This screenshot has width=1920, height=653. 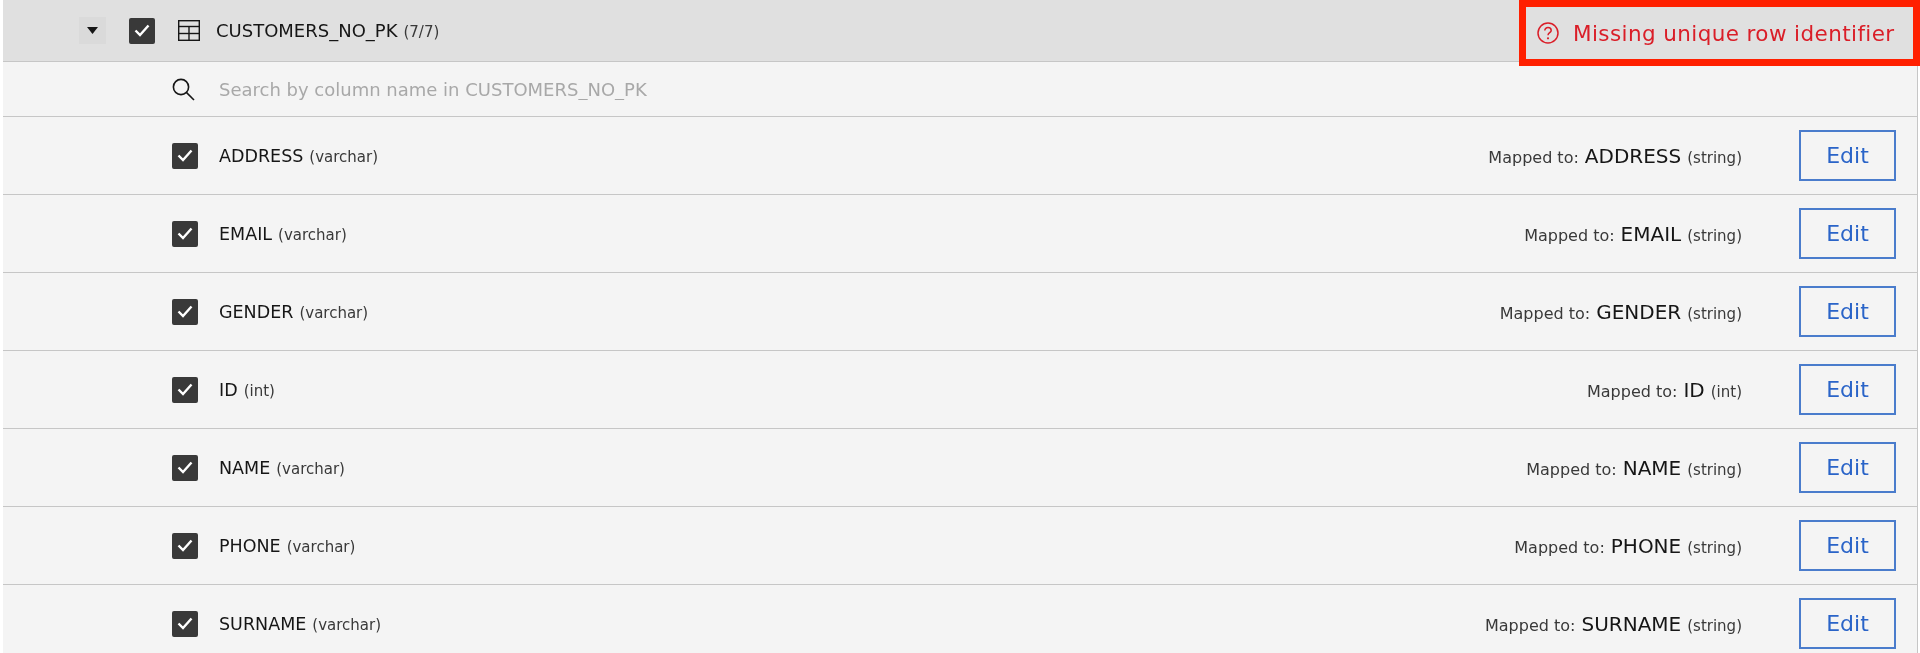 What do you see at coordinates (1734, 33) in the screenshot?
I see `warning-text: Missing unique row identifier` at bounding box center [1734, 33].